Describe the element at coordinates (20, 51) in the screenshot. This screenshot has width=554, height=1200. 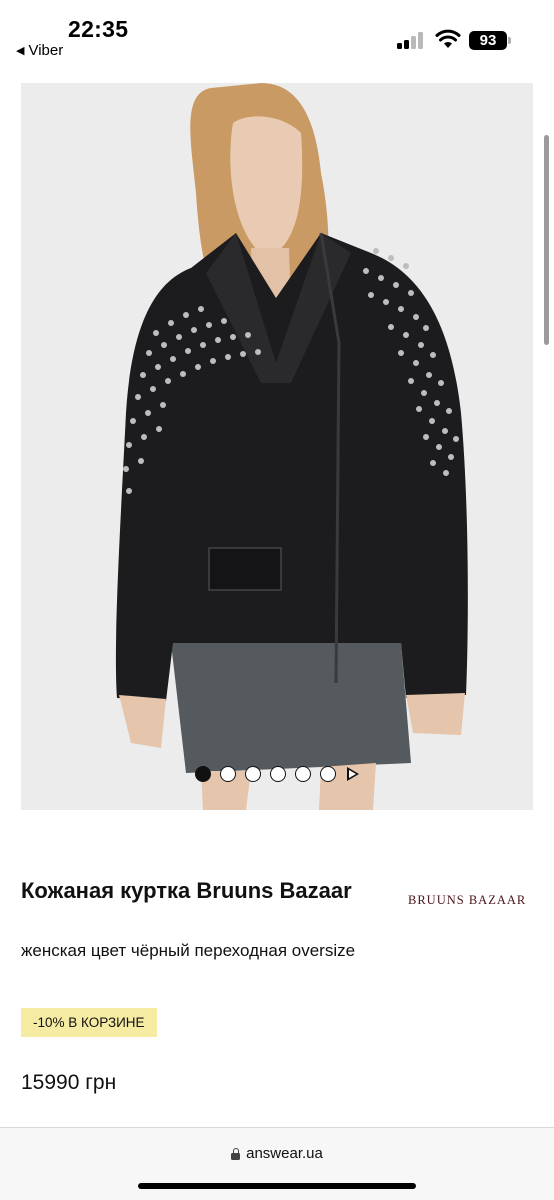
I see `back-arrow-icon: ◀` at that location.